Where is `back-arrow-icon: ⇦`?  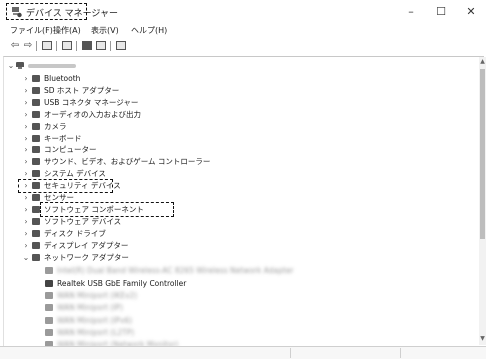 back-arrow-icon: ⇦ is located at coordinates (15, 46).